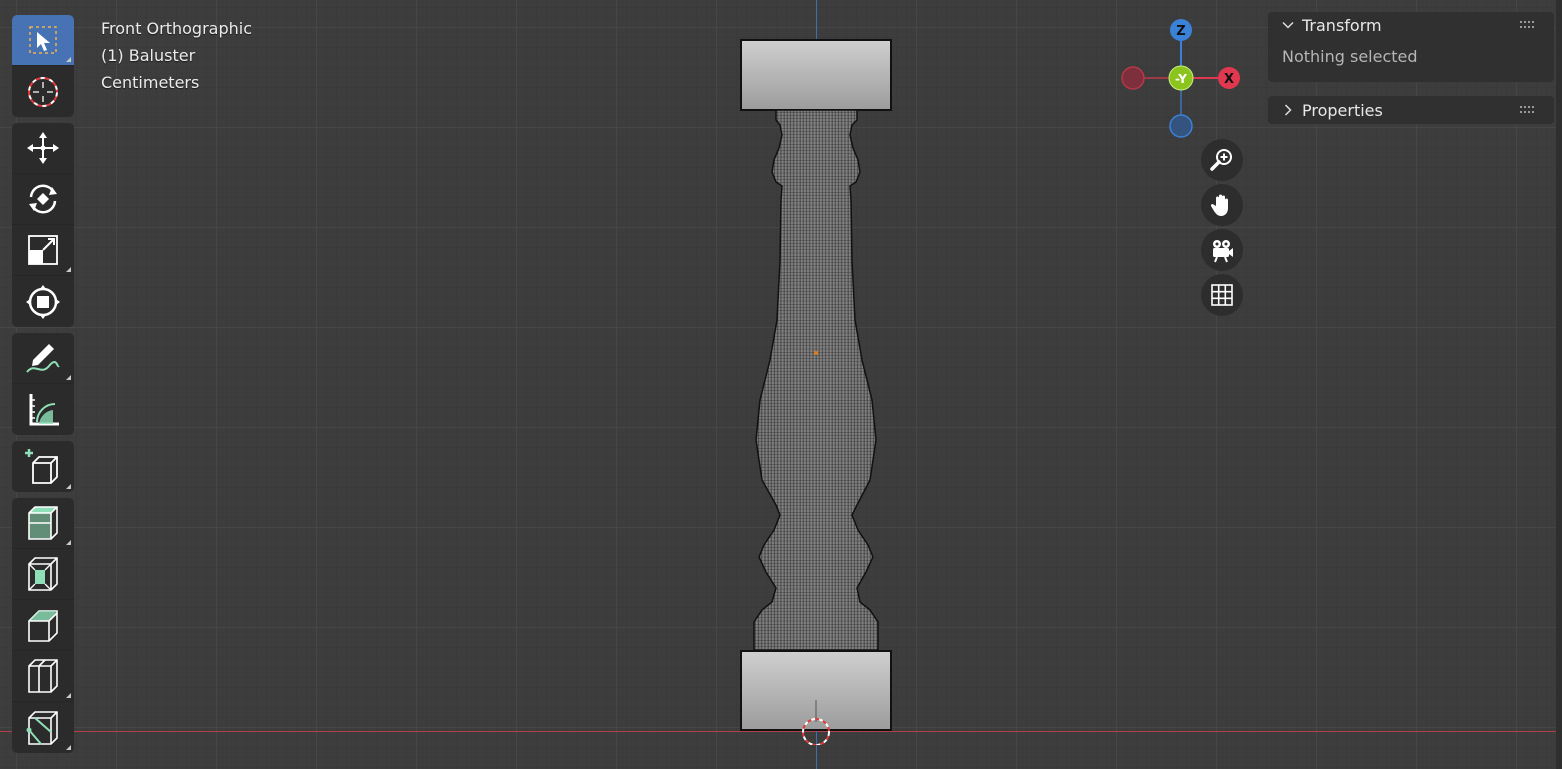 This screenshot has width=1562, height=769. I want to click on inset-faces-tool, so click(43, 574).